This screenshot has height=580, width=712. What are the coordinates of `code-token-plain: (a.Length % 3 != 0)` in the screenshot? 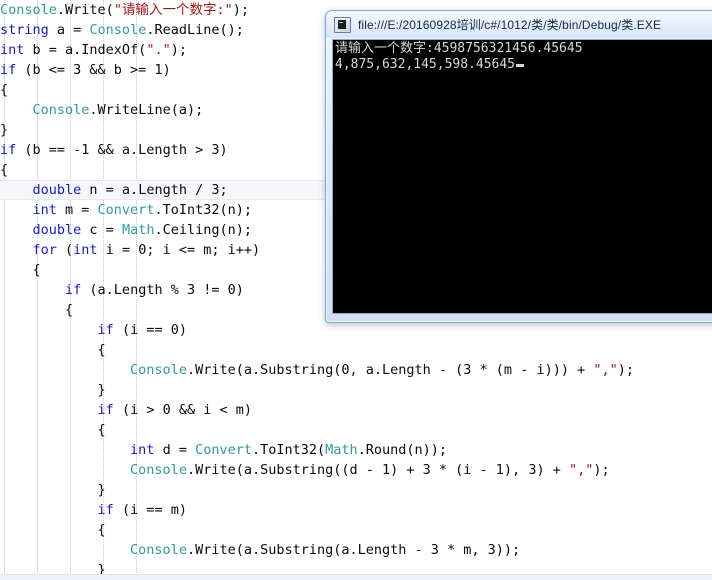 It's located at (162, 290).